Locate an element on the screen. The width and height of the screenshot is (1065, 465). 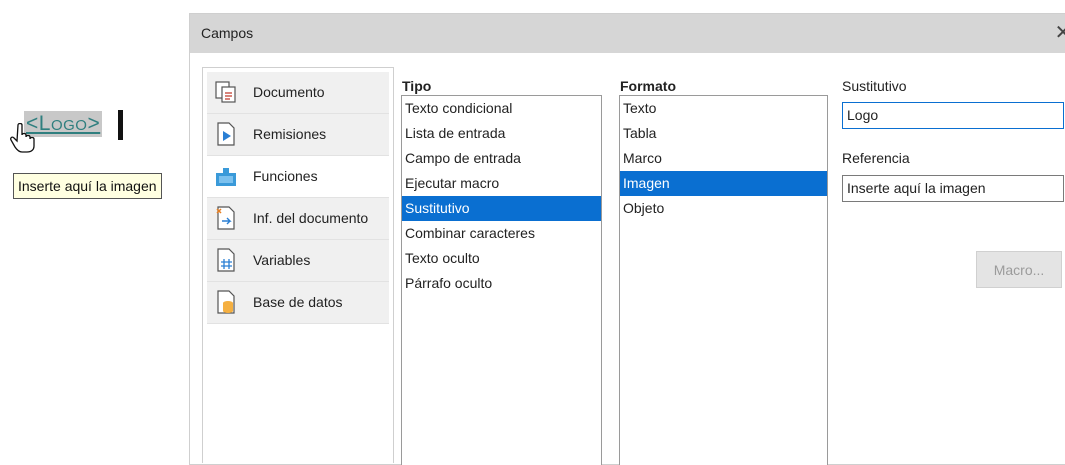
list-item: Ejecutar macro is located at coordinates (501, 183).